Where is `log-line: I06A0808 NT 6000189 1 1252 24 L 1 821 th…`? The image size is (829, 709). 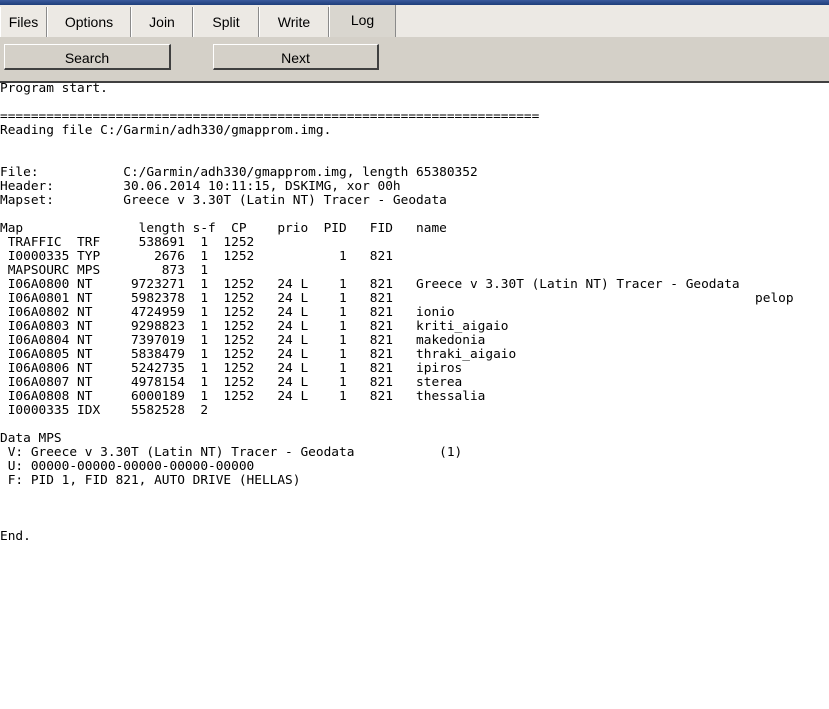
log-line: I06A0808 NT 6000189 1 1252 24 L 1 821 th… is located at coordinates (243, 396).